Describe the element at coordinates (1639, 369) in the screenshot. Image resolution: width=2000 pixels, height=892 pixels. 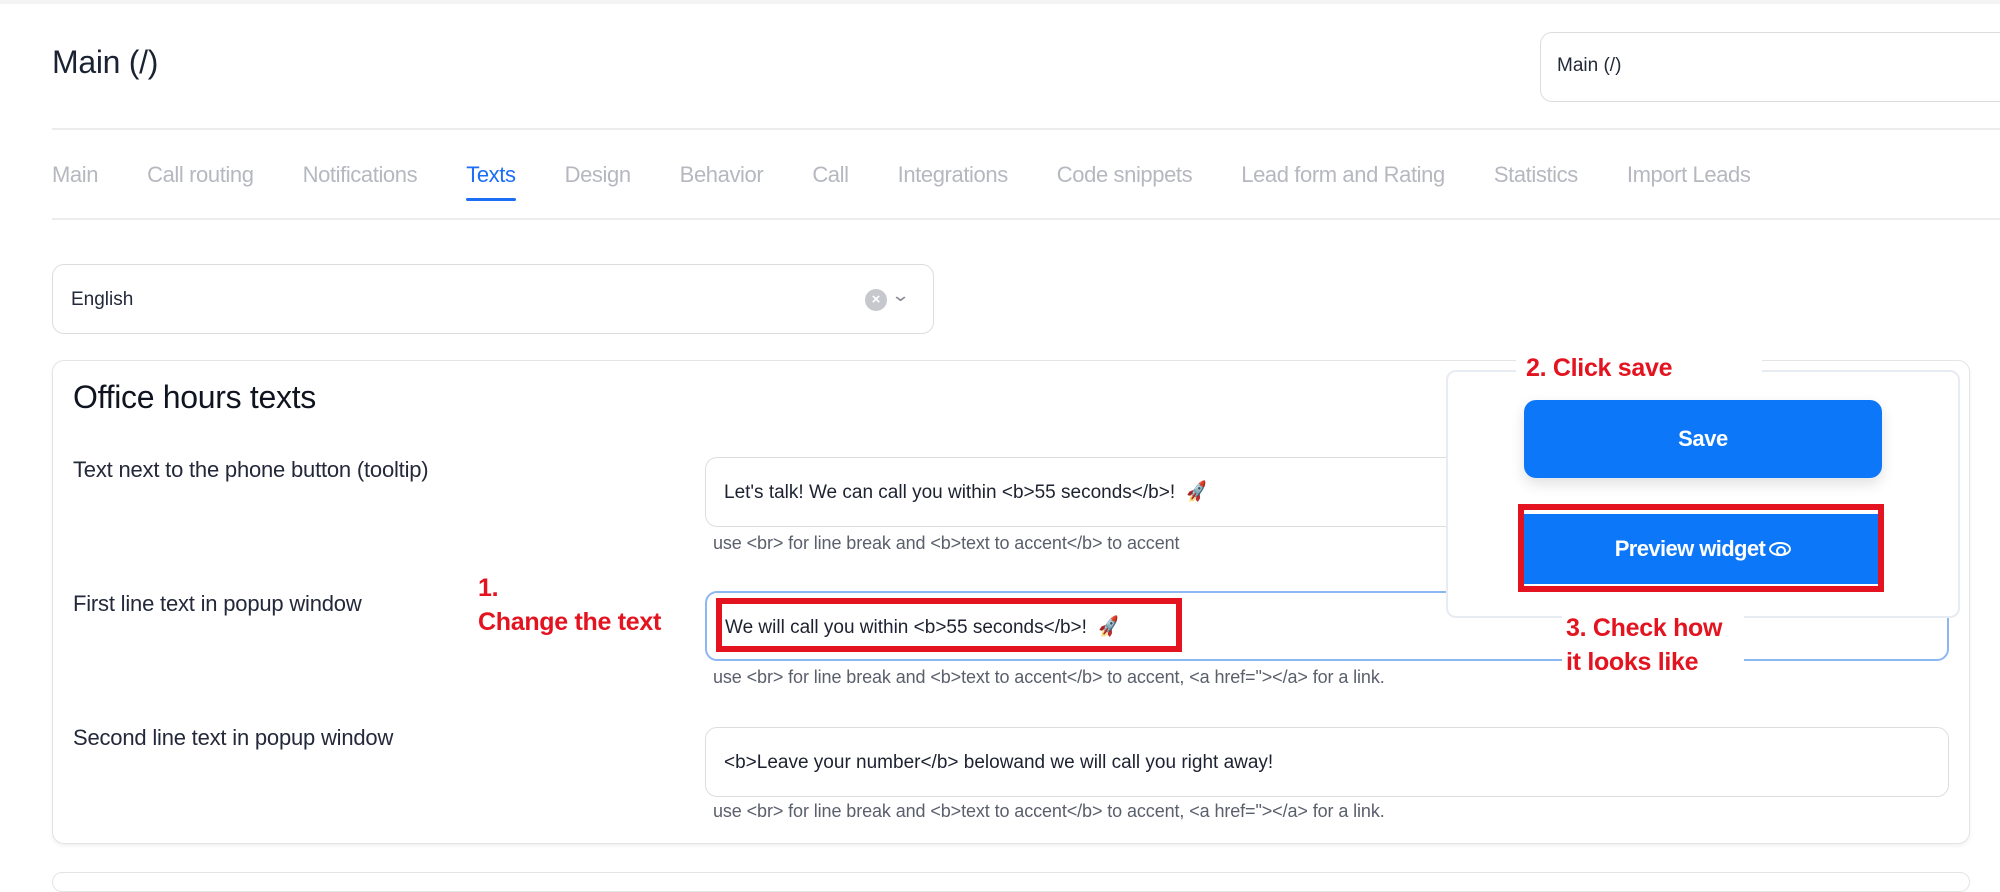
I see `annotation-step2: 2. Click save` at that location.